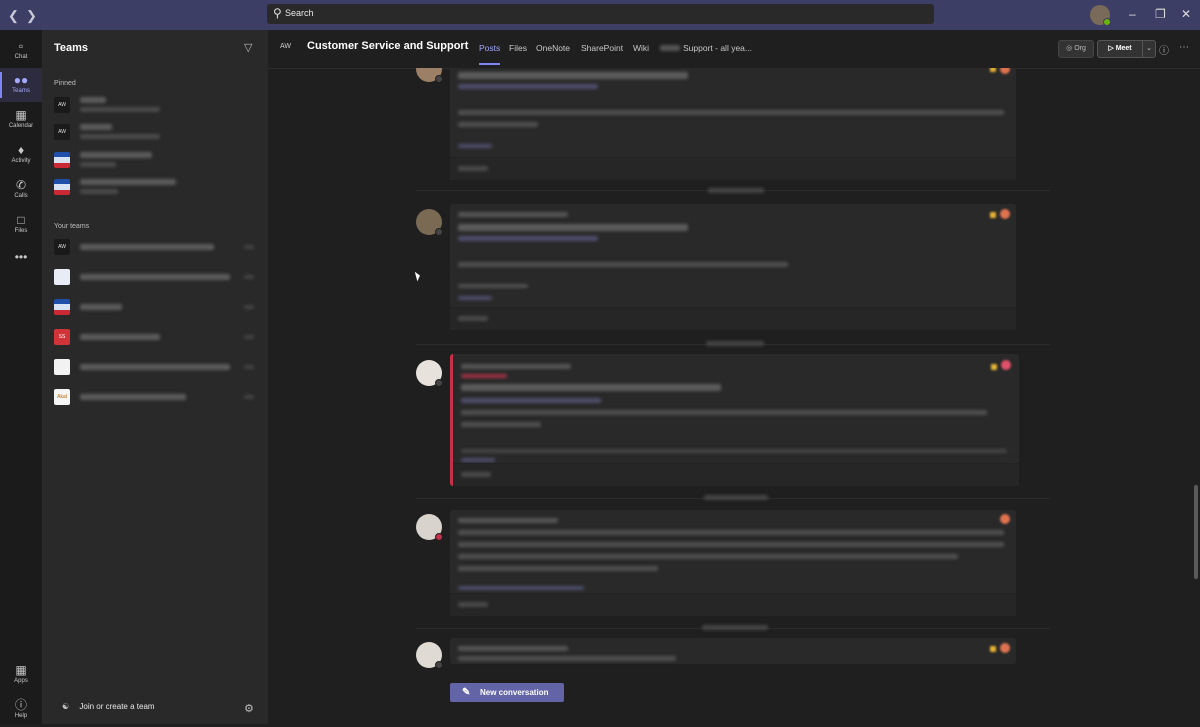  Describe the element at coordinates (154, 249) in the screenshot. I see `team-item: AW` at that location.